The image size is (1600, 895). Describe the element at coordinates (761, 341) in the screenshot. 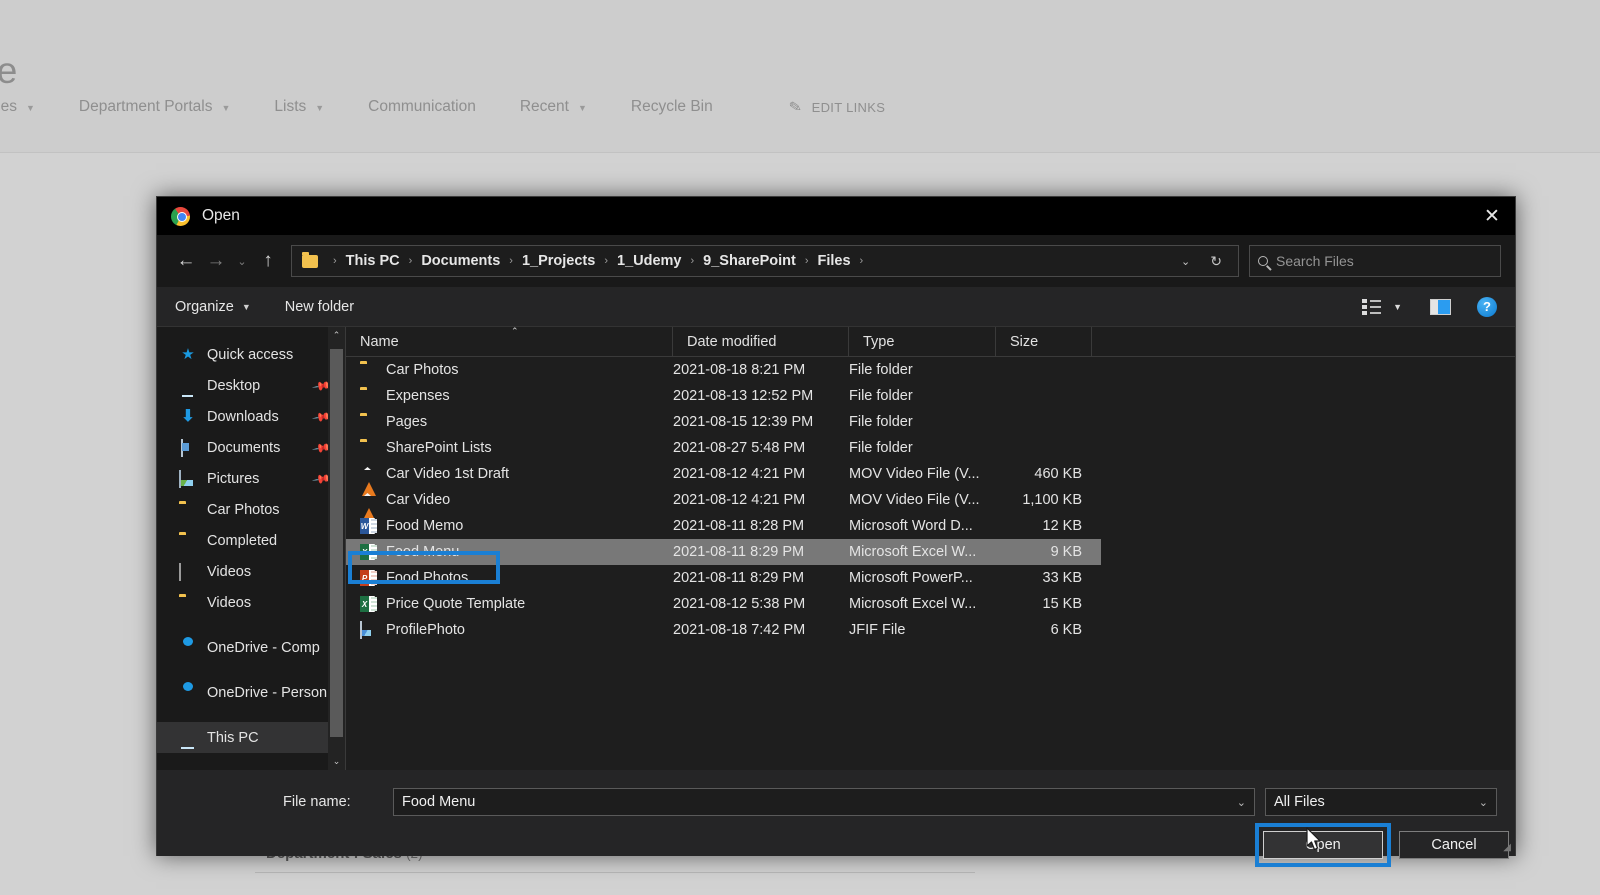

I see `column-header-date-modified: Date modified` at that location.